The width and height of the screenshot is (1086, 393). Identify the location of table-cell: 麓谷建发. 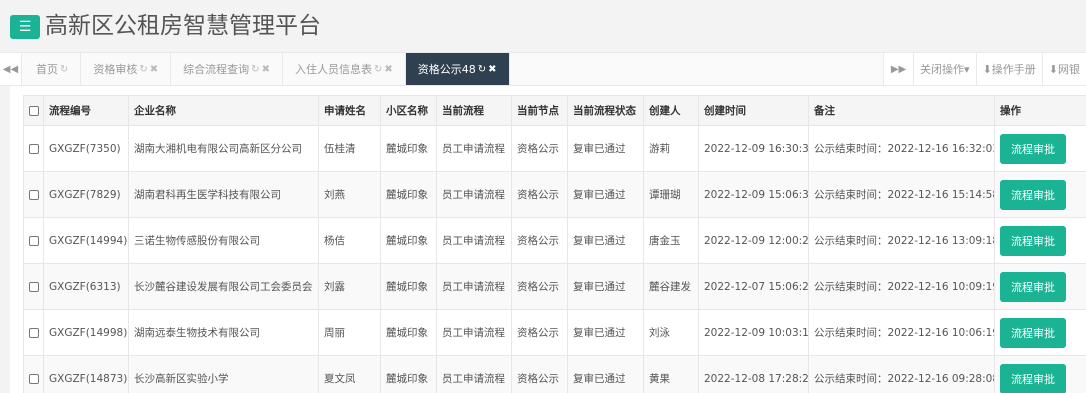
(671, 286).